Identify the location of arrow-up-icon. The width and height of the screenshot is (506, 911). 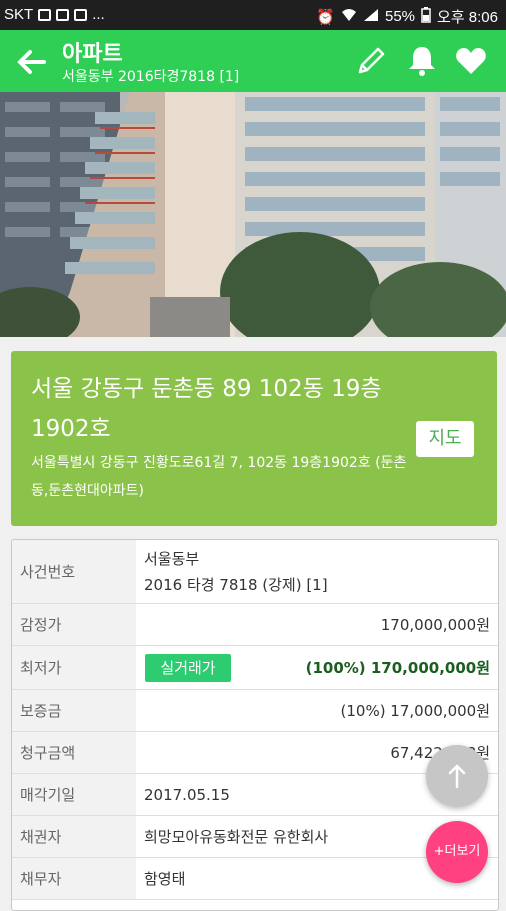
(457, 776).